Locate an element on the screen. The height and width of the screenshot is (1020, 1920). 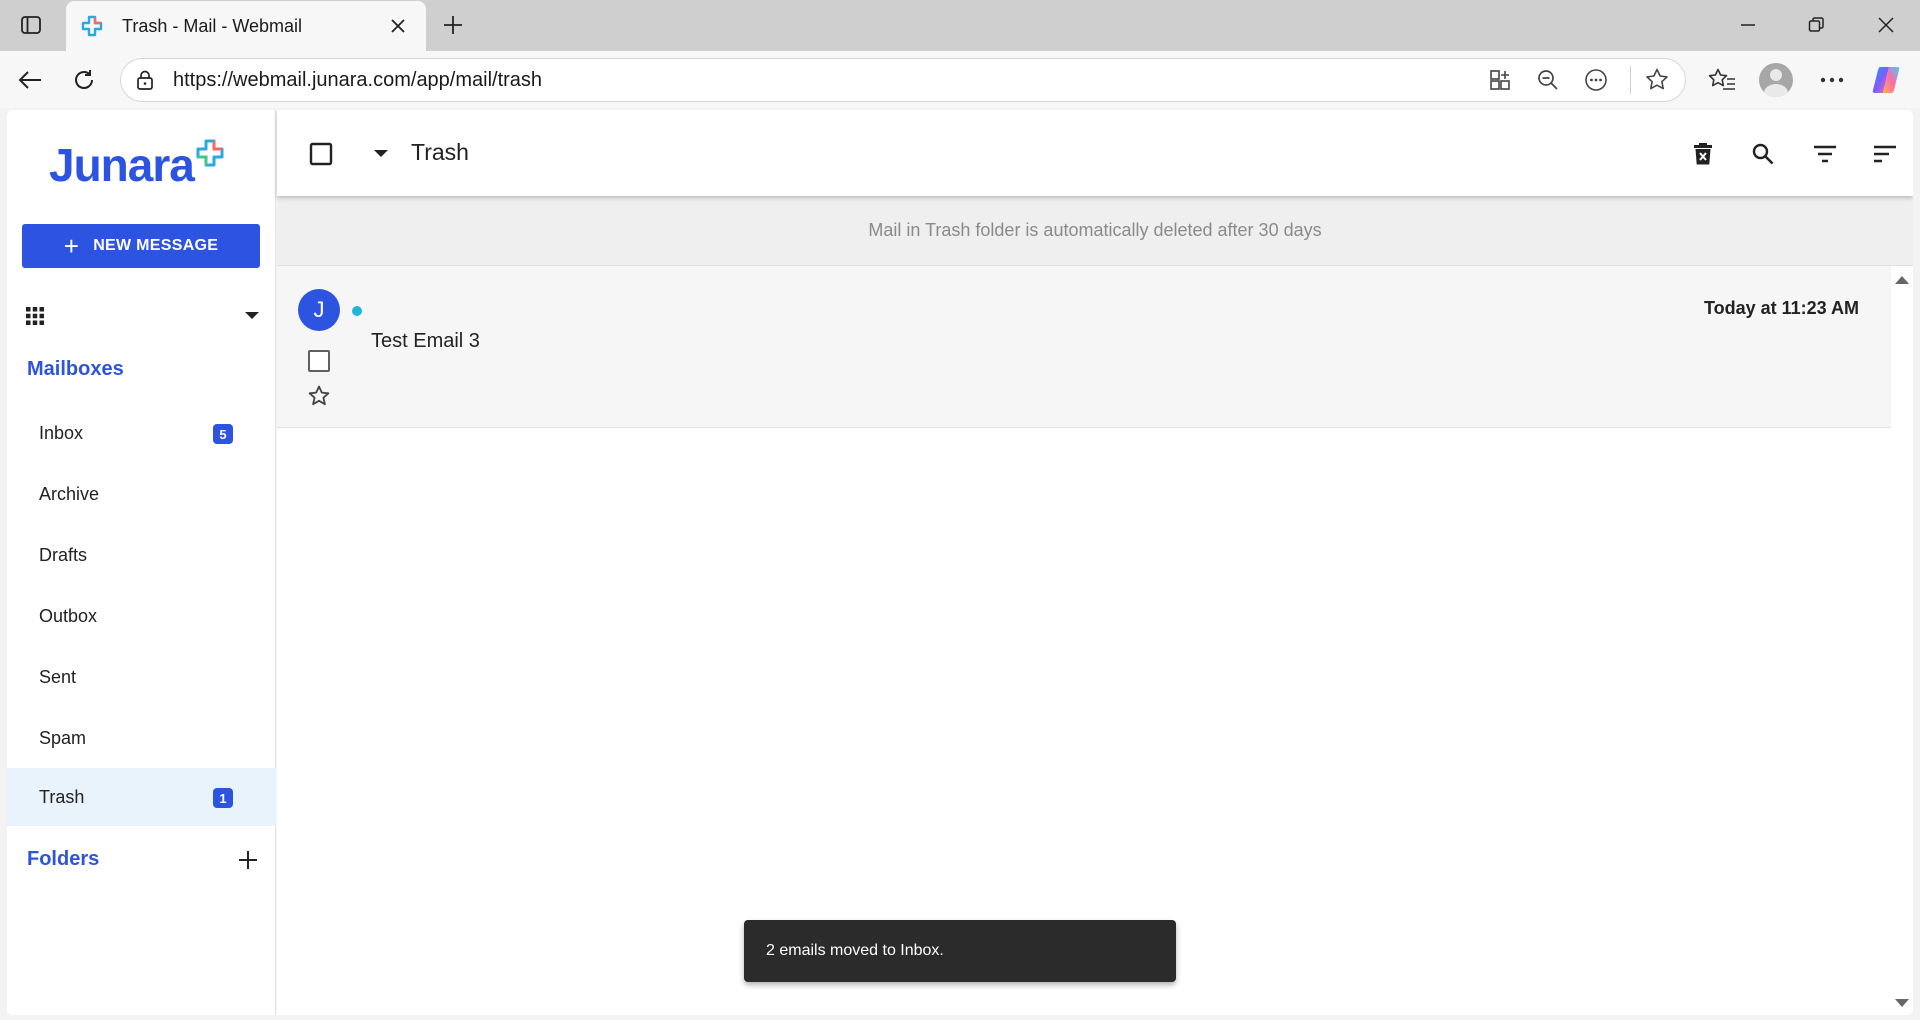
unread-count-badge: 5 is located at coordinates (223, 434).